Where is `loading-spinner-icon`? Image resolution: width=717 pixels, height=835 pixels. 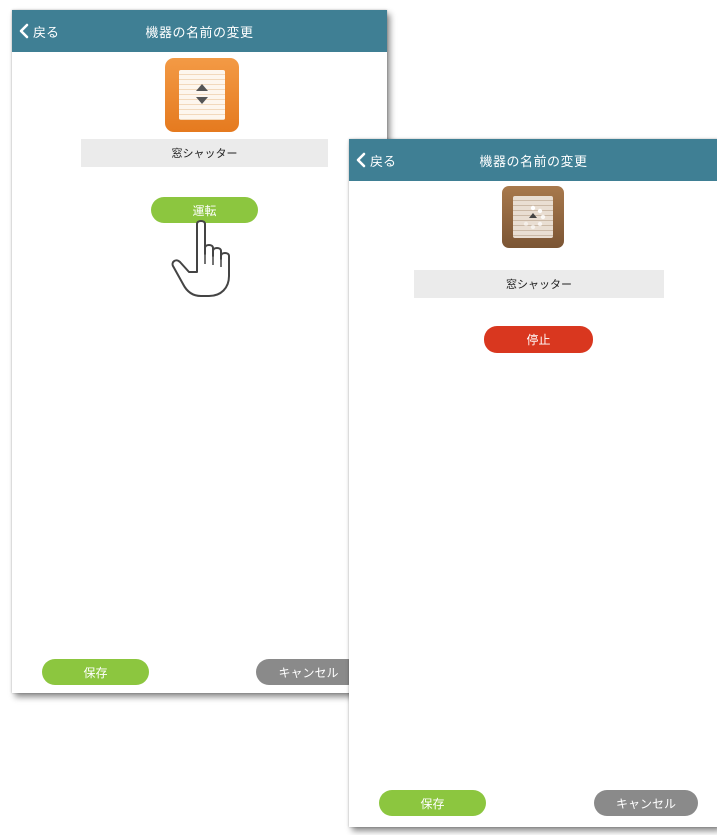 loading-spinner-icon is located at coordinates (534, 217).